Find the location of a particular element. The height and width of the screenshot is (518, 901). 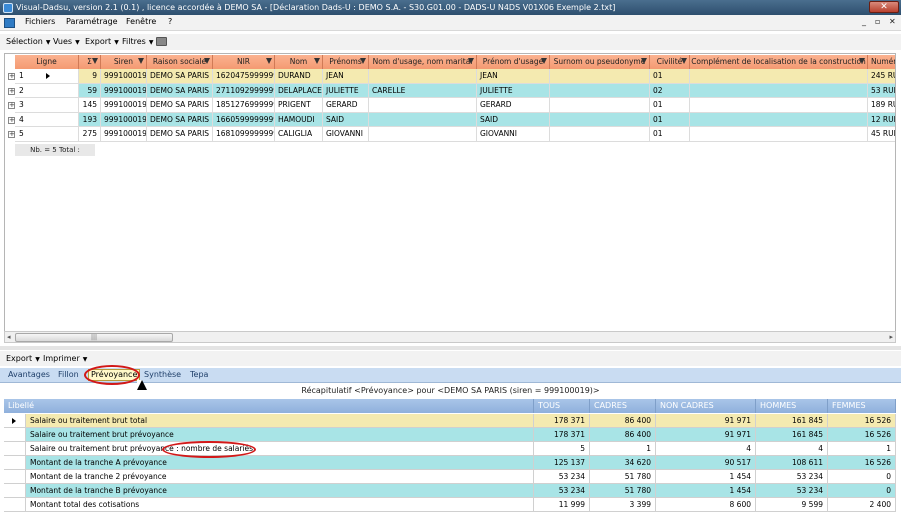

column-header-libelle: Libellé is located at coordinates (269, 406).